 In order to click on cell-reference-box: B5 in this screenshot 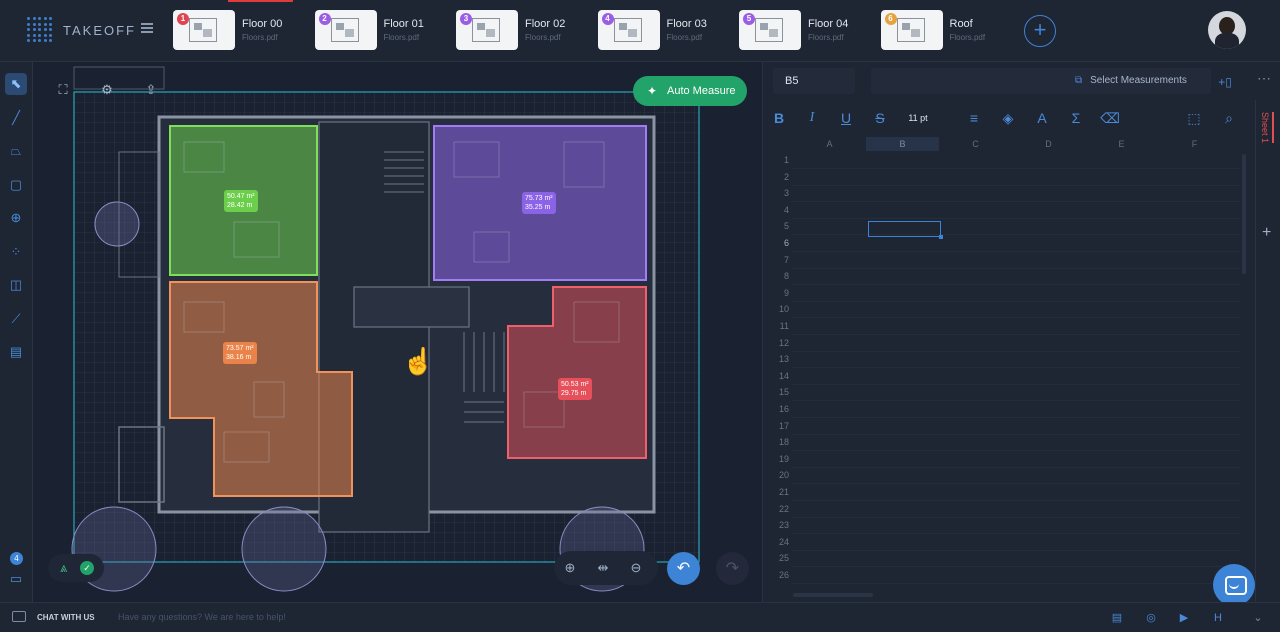, I will do `click(814, 81)`.